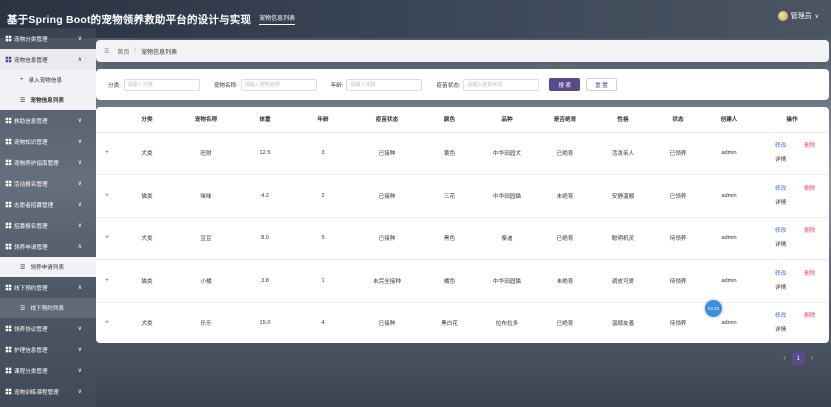 The image size is (831, 407). What do you see at coordinates (123, 51) in the screenshot?
I see `breadcrumb-home: 首页` at bounding box center [123, 51].